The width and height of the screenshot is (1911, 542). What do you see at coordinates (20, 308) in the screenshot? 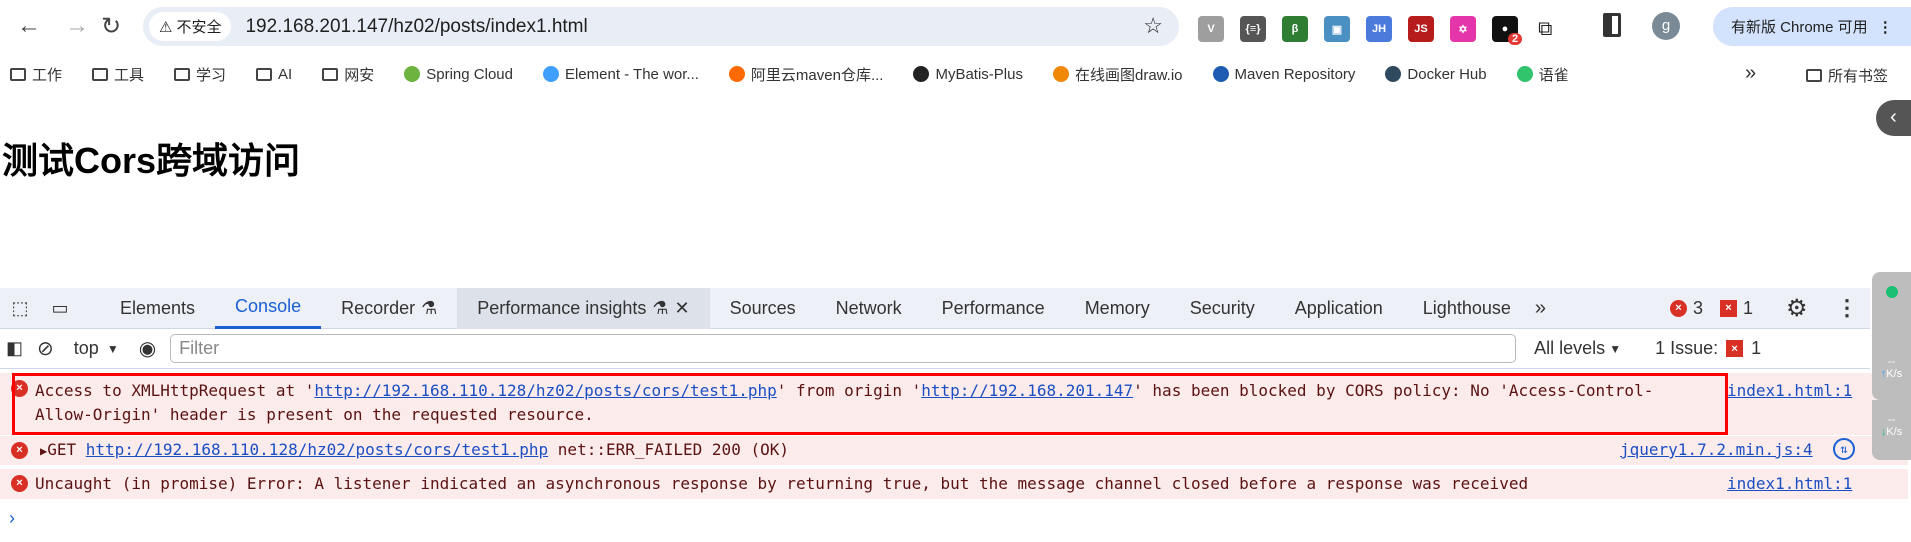
I see `inspect-element-icon: ⬚` at bounding box center [20, 308].